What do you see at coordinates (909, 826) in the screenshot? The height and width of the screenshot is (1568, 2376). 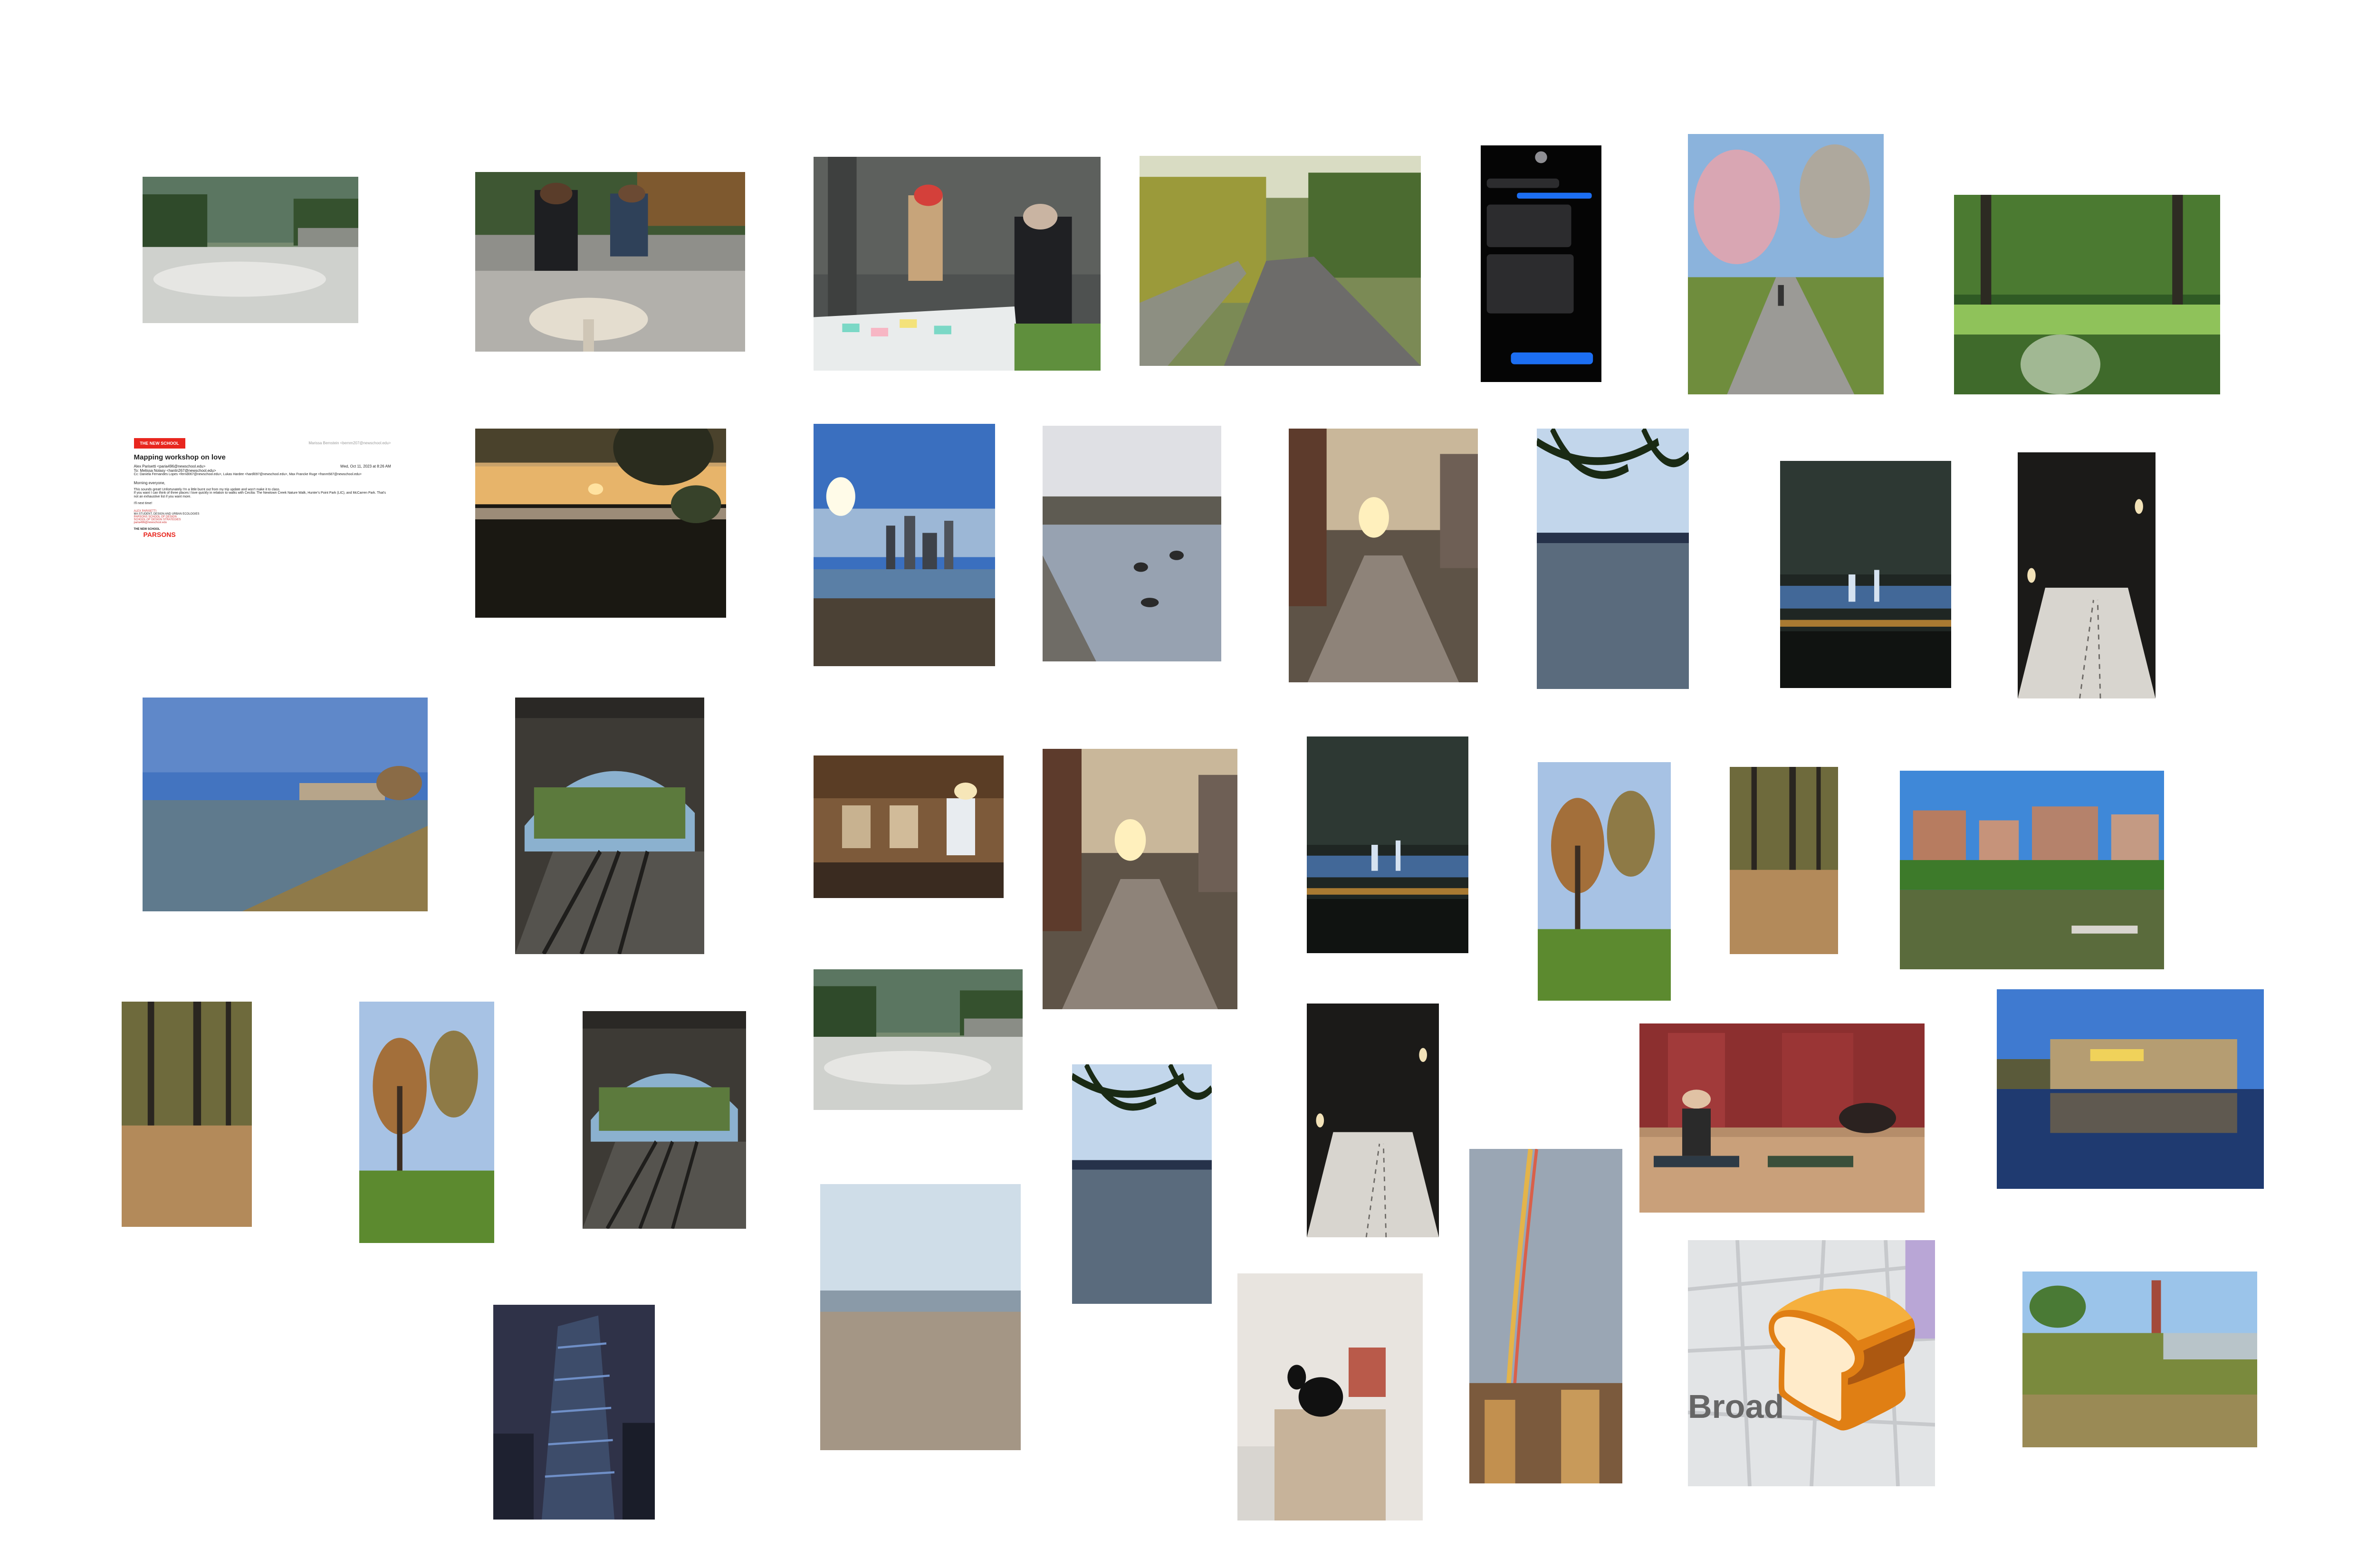 I see `library-reading-room-photo` at bounding box center [909, 826].